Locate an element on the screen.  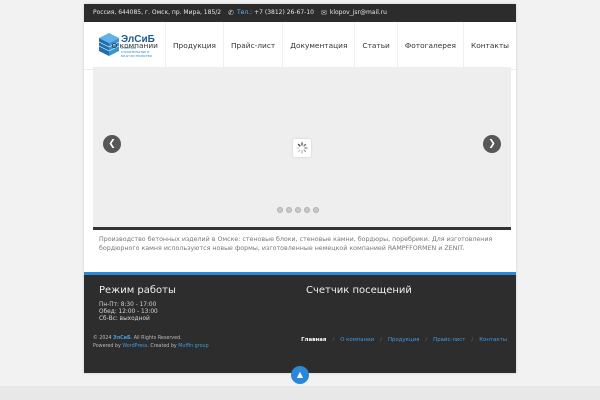
working-hours-title: Режим работы is located at coordinates (137, 290).